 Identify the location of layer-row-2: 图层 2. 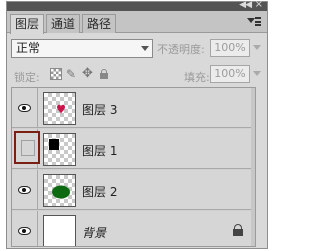
(133, 190).